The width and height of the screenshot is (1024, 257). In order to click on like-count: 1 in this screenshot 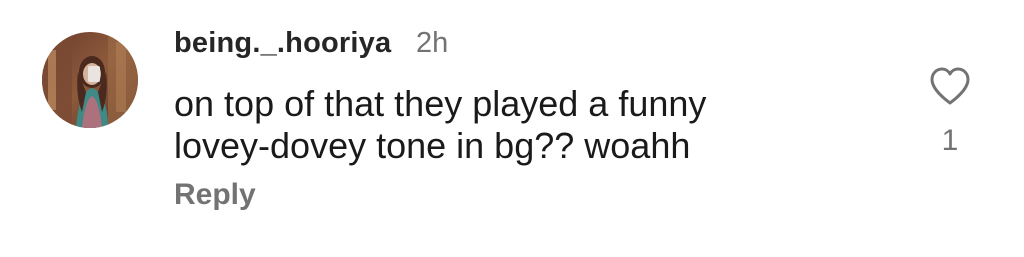, I will do `click(950, 140)`.